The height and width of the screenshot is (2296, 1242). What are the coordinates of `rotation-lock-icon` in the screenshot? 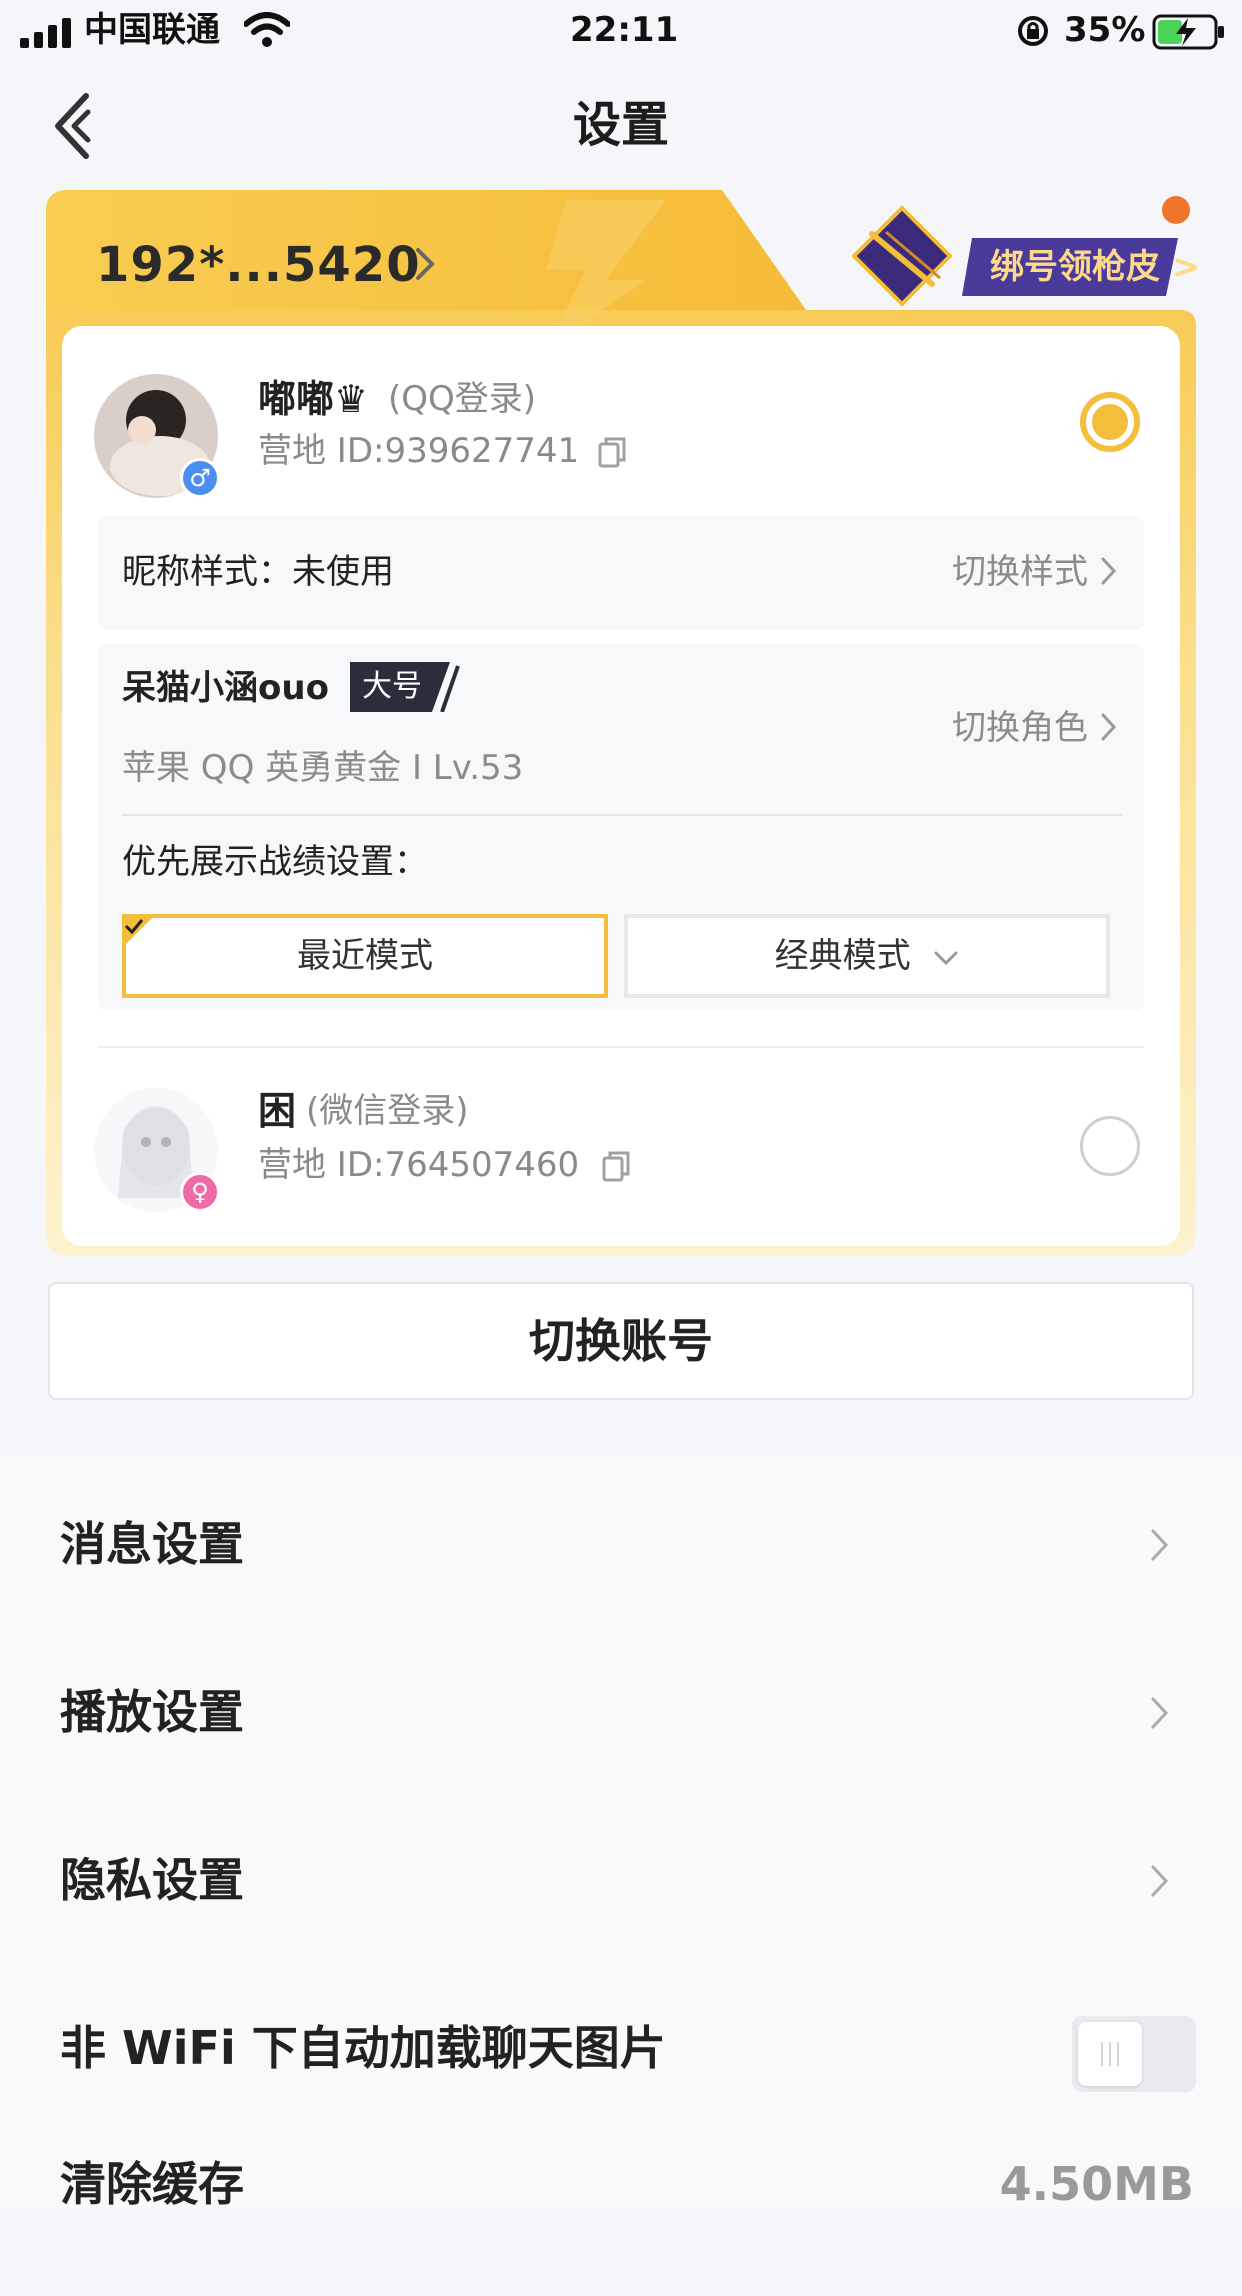 It's located at (1033, 31).